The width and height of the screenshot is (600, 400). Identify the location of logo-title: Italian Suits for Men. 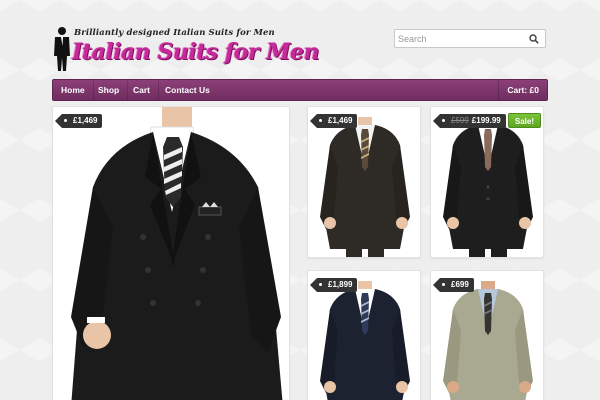
(196, 52).